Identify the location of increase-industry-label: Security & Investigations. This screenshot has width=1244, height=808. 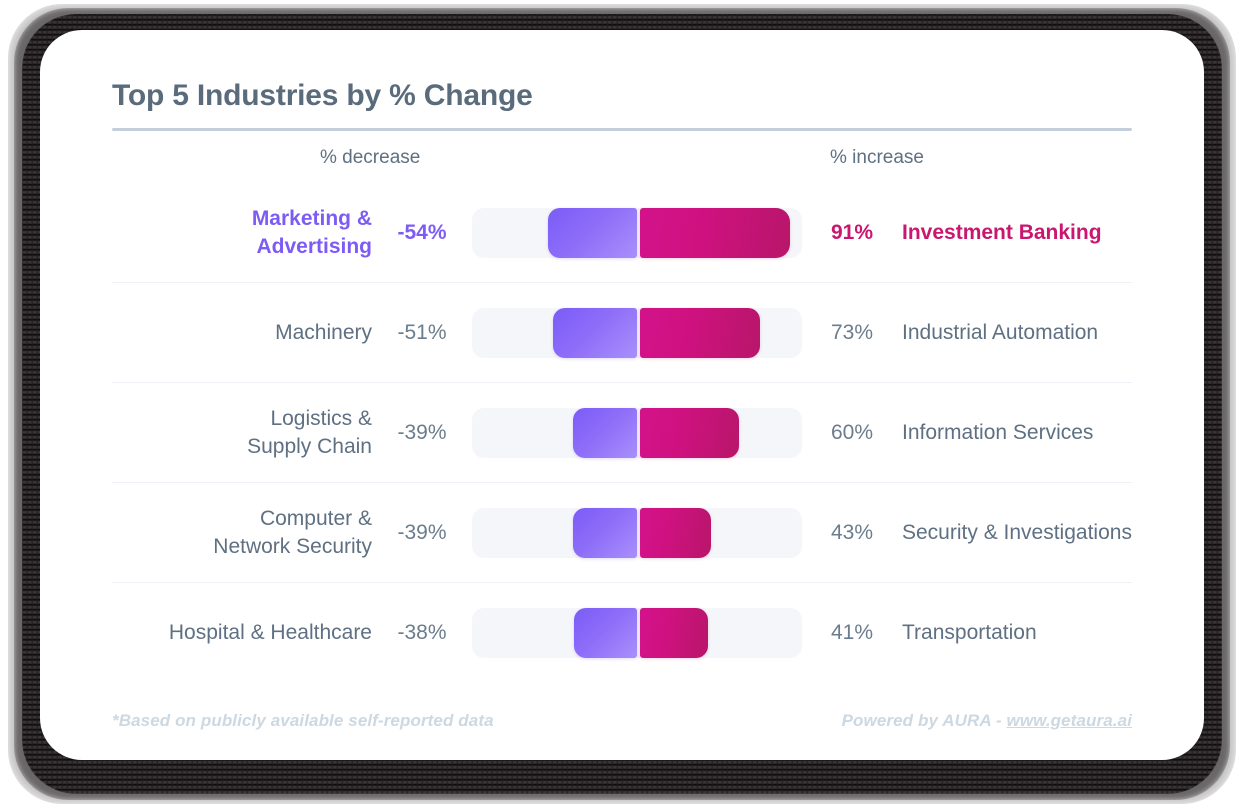
(1017, 532).